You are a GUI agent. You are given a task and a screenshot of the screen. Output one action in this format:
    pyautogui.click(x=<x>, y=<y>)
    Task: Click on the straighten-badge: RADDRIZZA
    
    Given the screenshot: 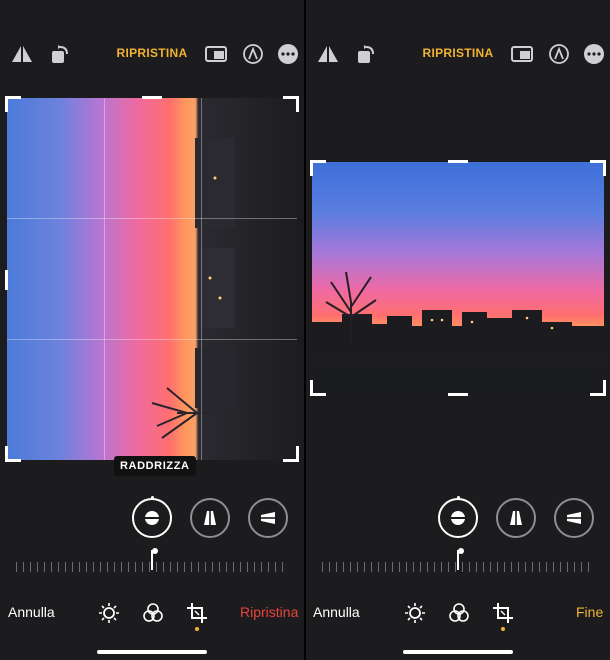 What is the action you would take?
    pyautogui.click(x=155, y=466)
    